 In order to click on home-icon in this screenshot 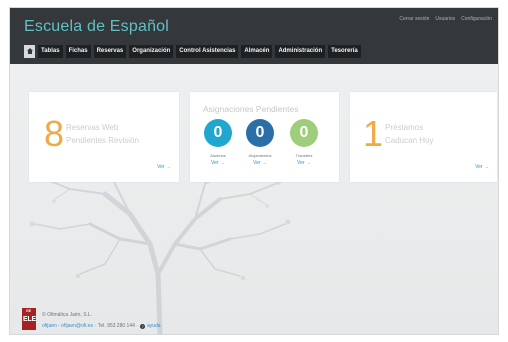, I will do `click(30, 51)`.